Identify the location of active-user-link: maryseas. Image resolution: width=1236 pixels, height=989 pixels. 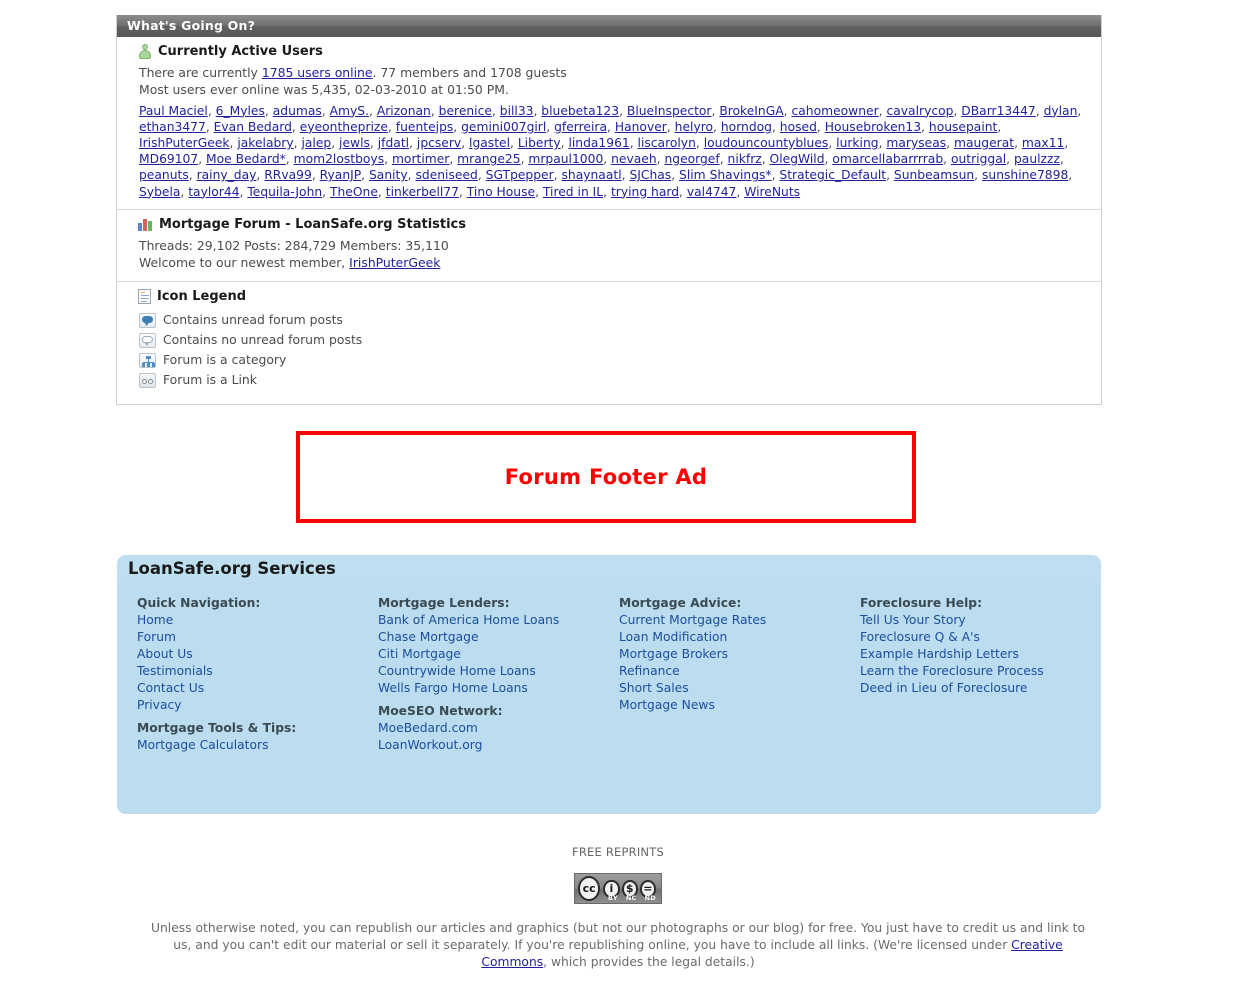
(916, 143).